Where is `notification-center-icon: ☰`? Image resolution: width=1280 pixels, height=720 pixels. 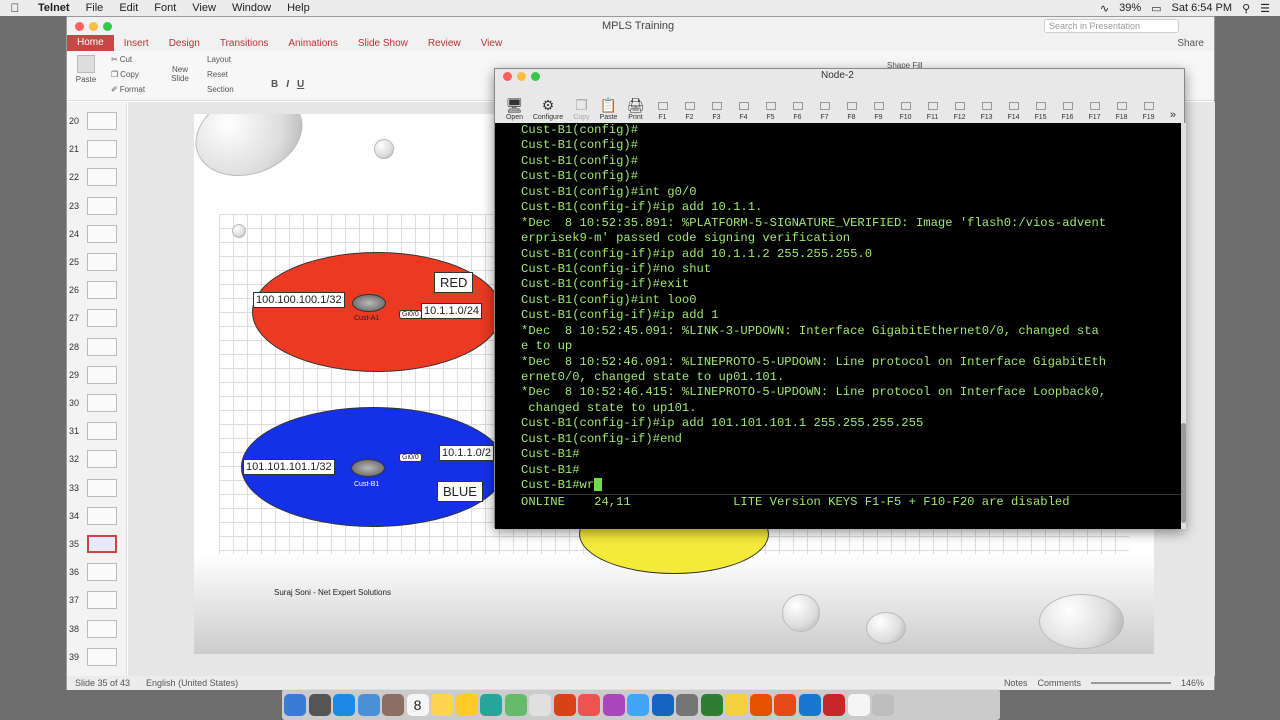 notification-center-icon: ☰ is located at coordinates (1265, 8).